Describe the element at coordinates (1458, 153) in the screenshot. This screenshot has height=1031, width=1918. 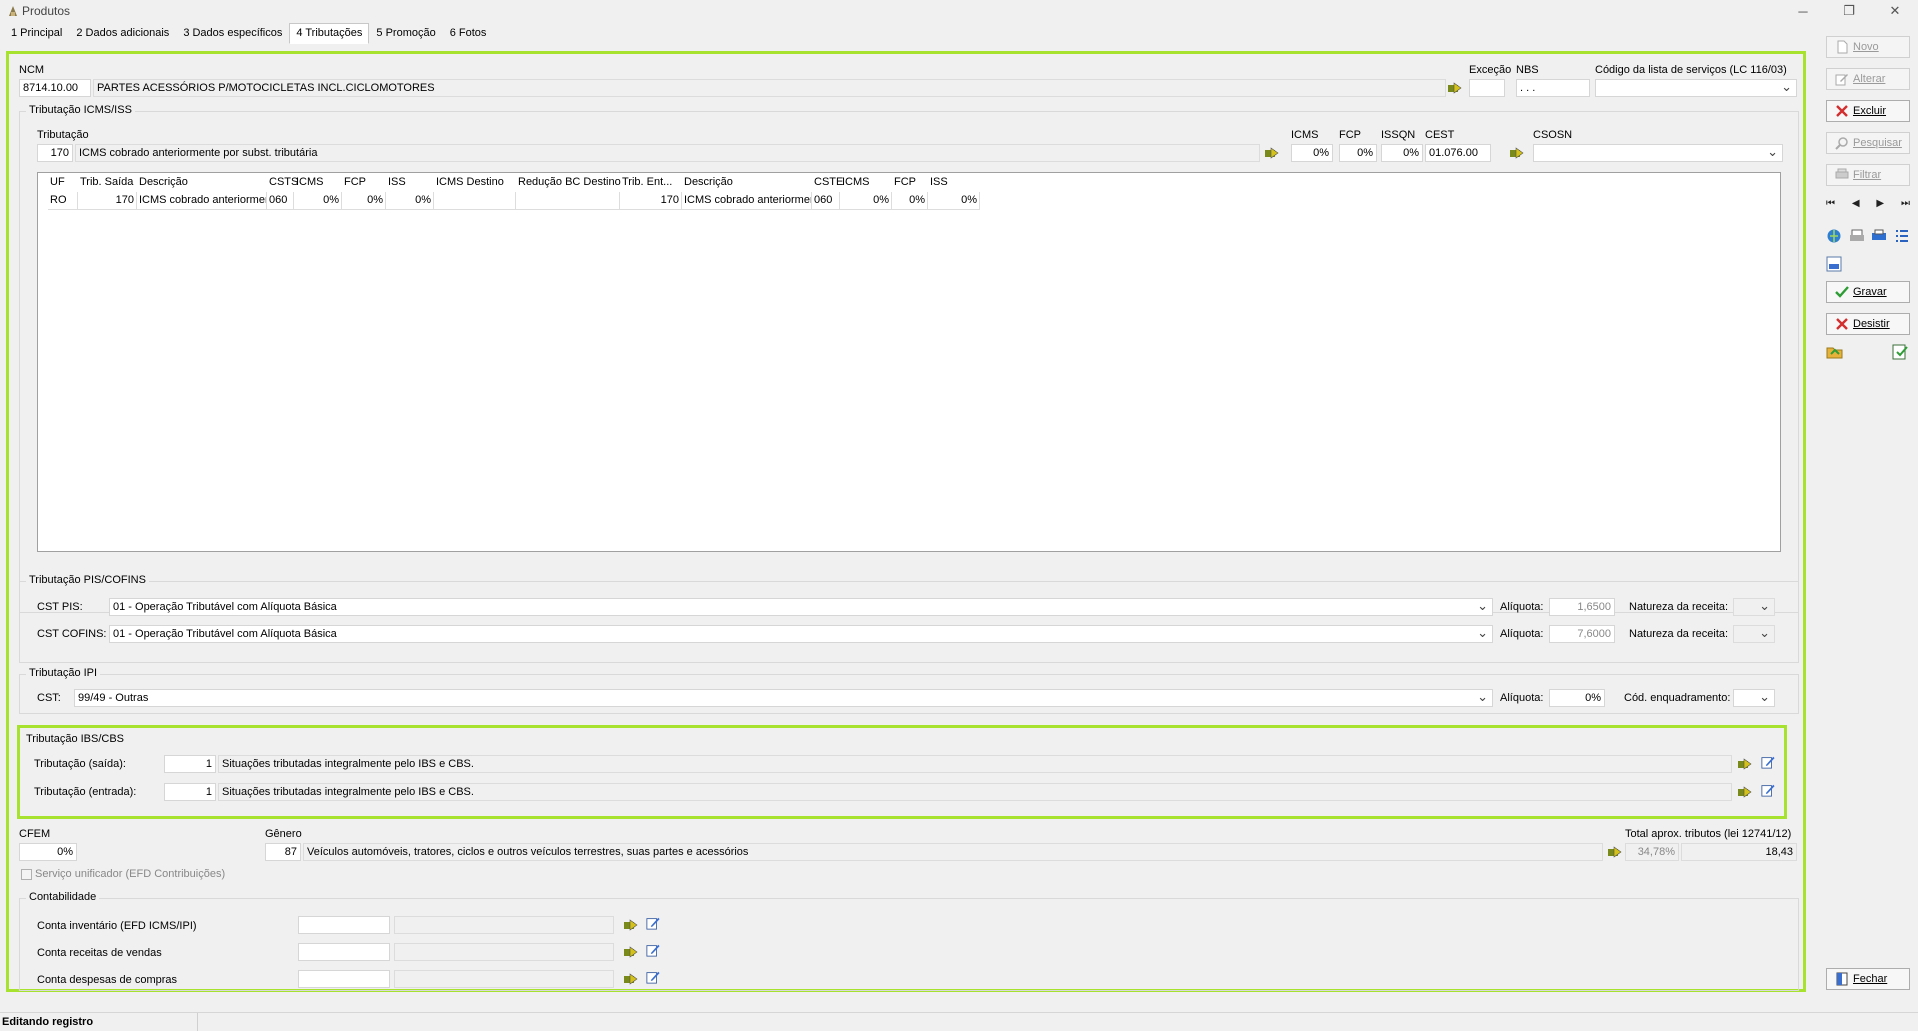
I see `cest-input: 01.076.00` at that location.